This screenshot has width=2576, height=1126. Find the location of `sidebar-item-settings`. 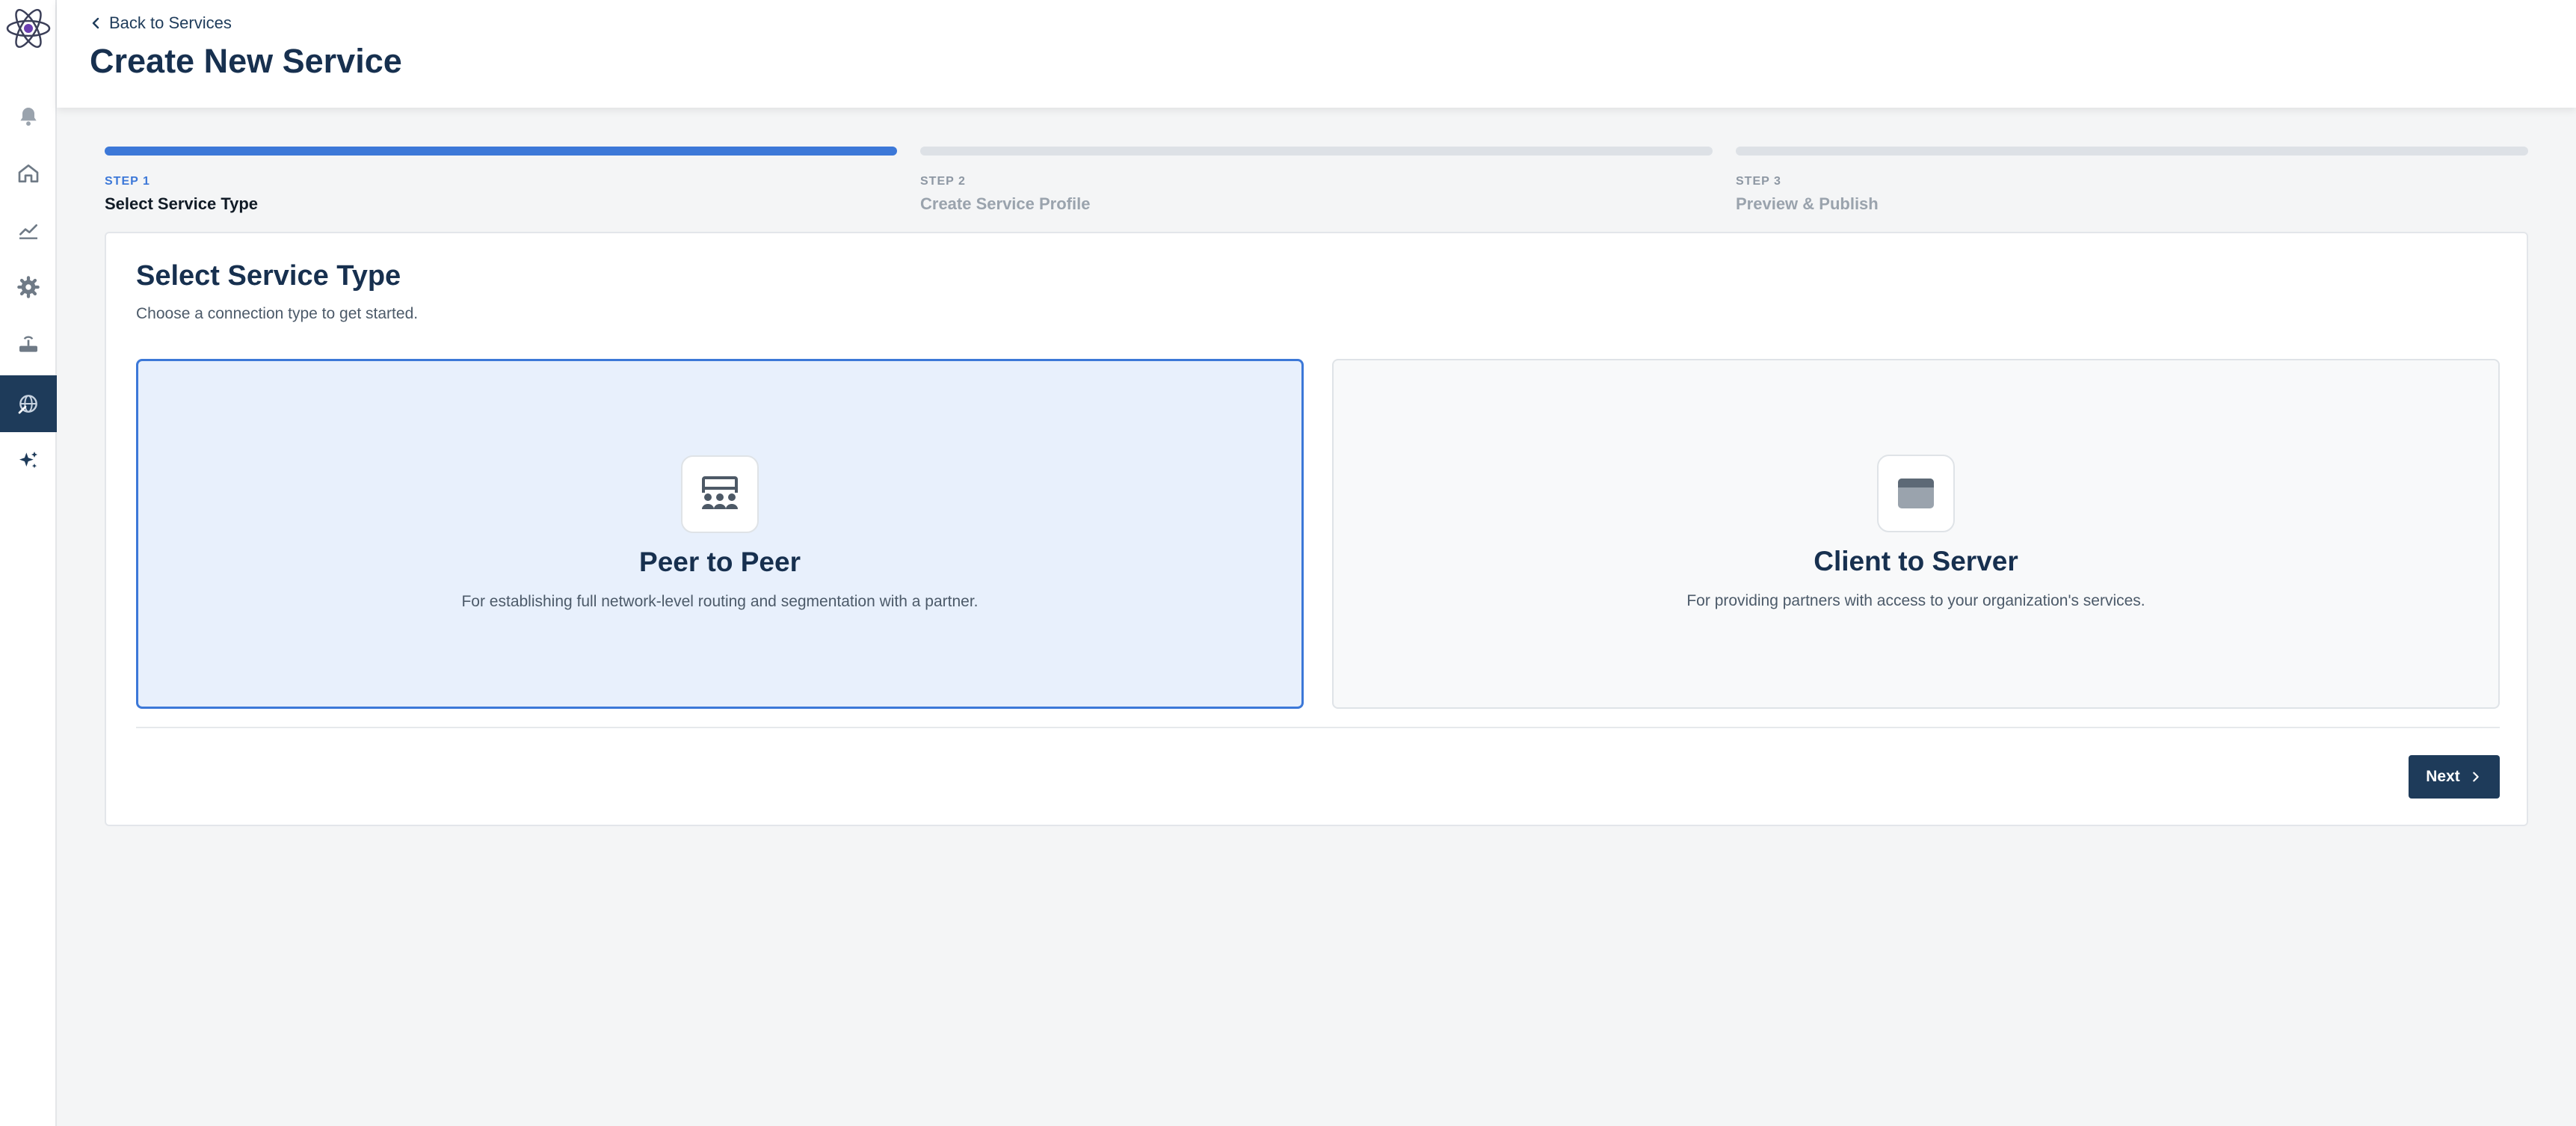

sidebar-item-settings is located at coordinates (28, 287).